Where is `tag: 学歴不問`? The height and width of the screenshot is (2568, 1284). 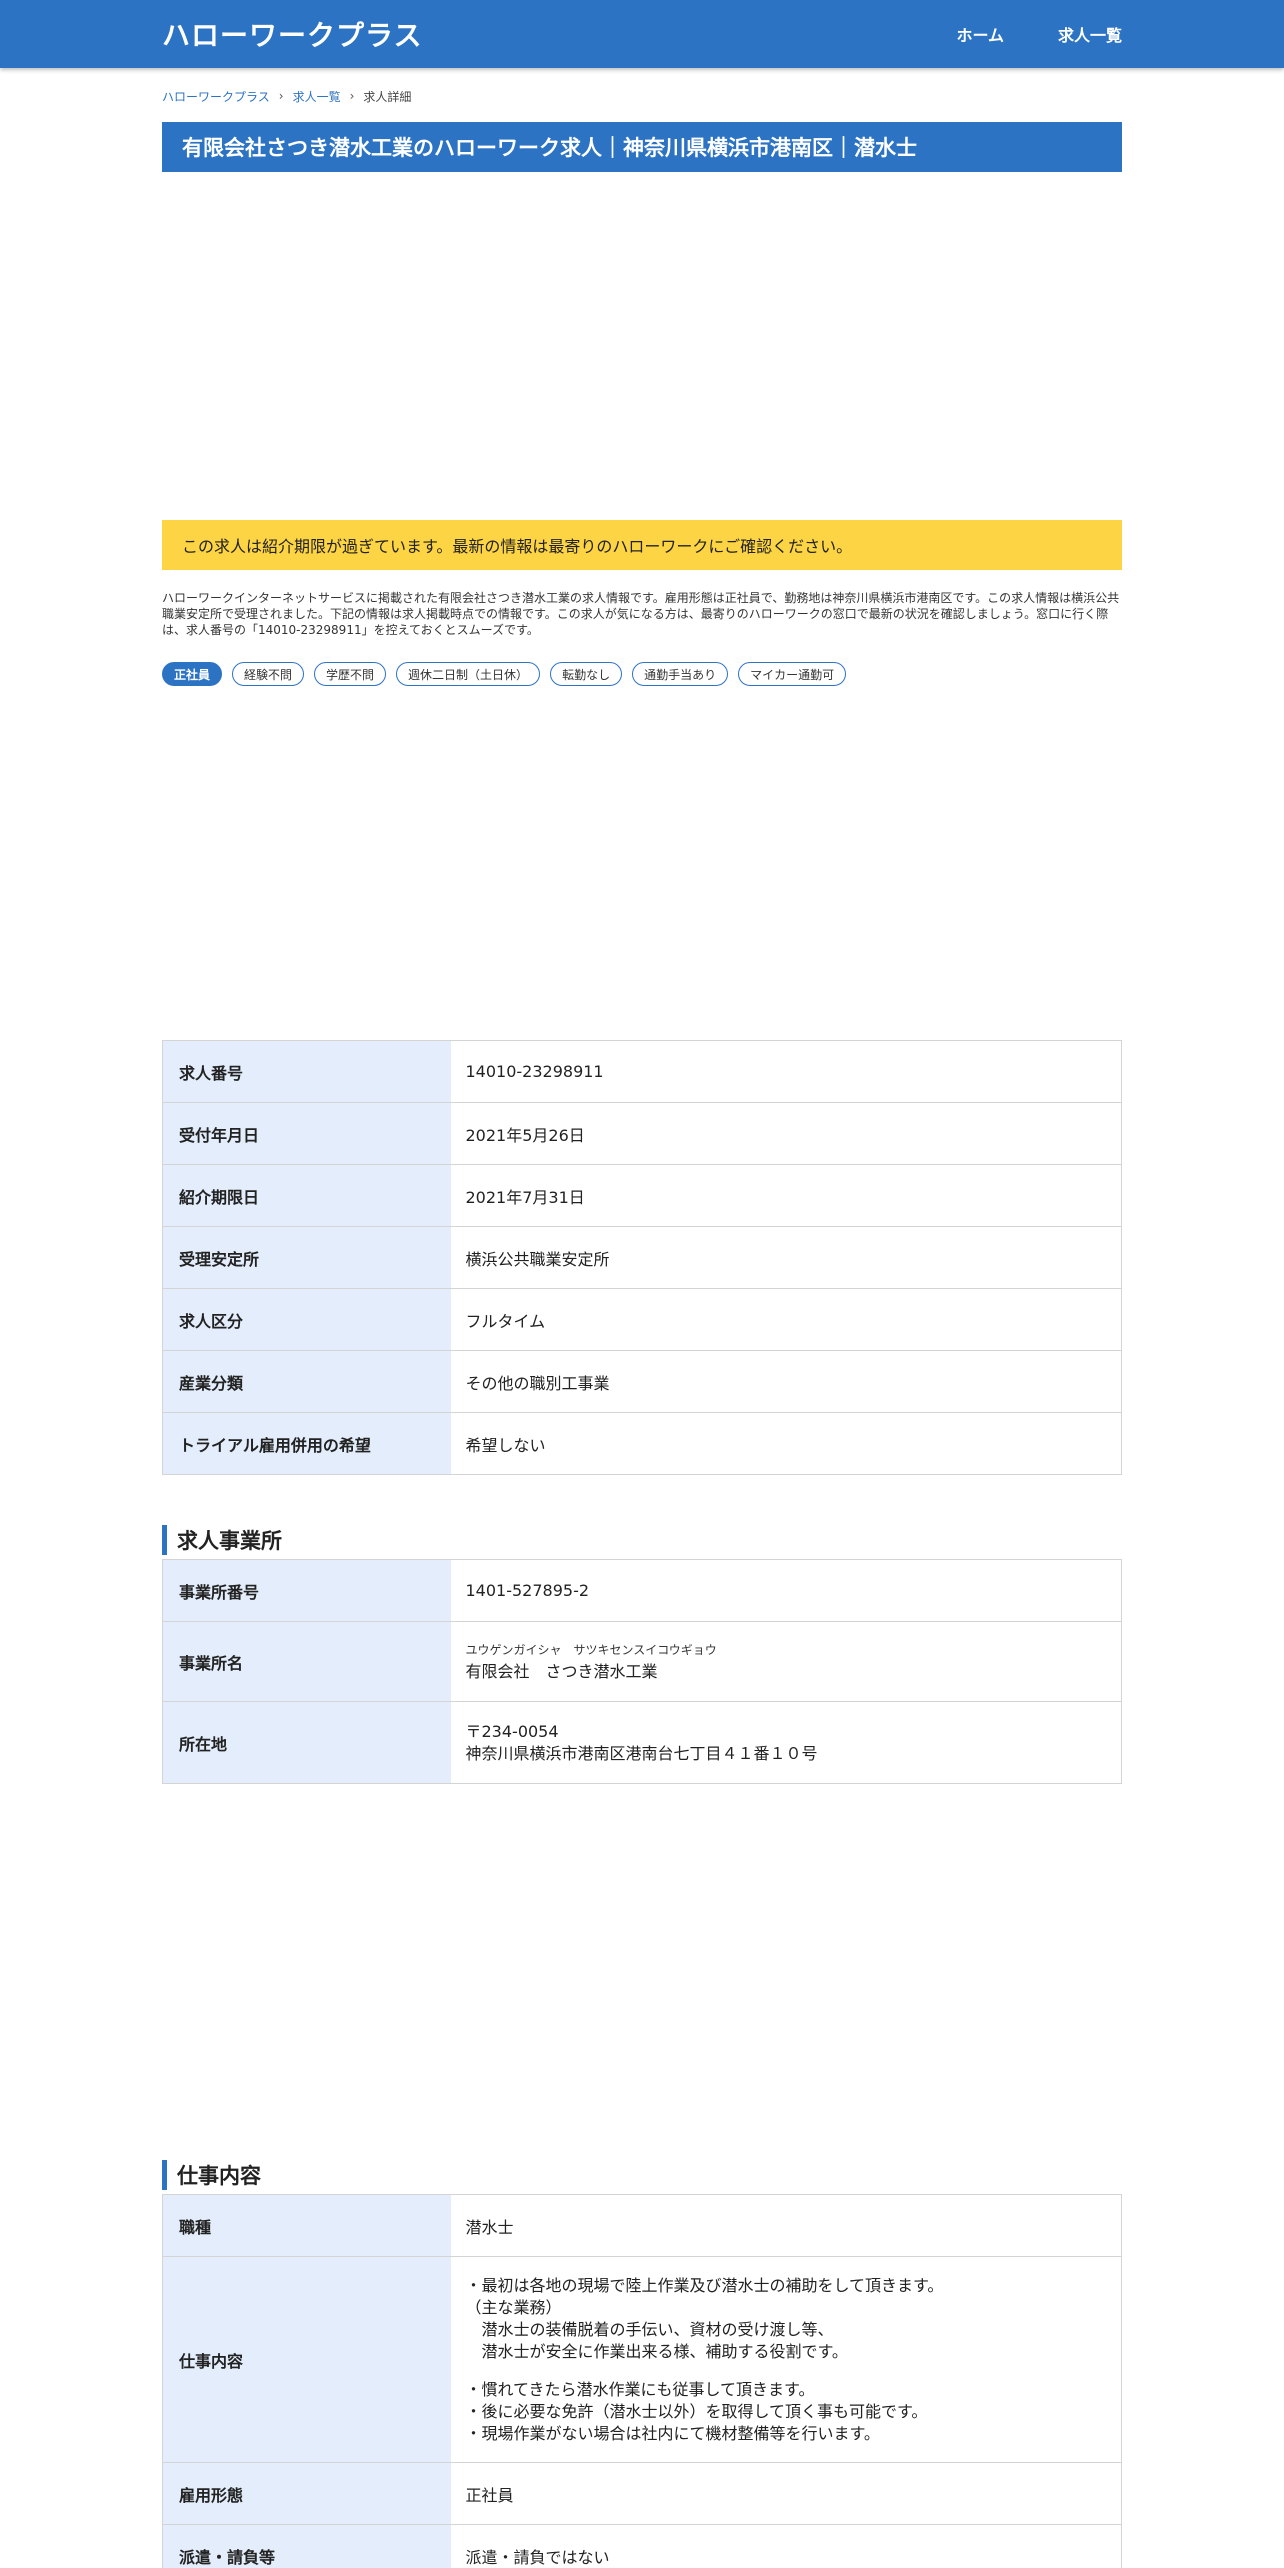
tag: 学歴不問 is located at coordinates (350, 674).